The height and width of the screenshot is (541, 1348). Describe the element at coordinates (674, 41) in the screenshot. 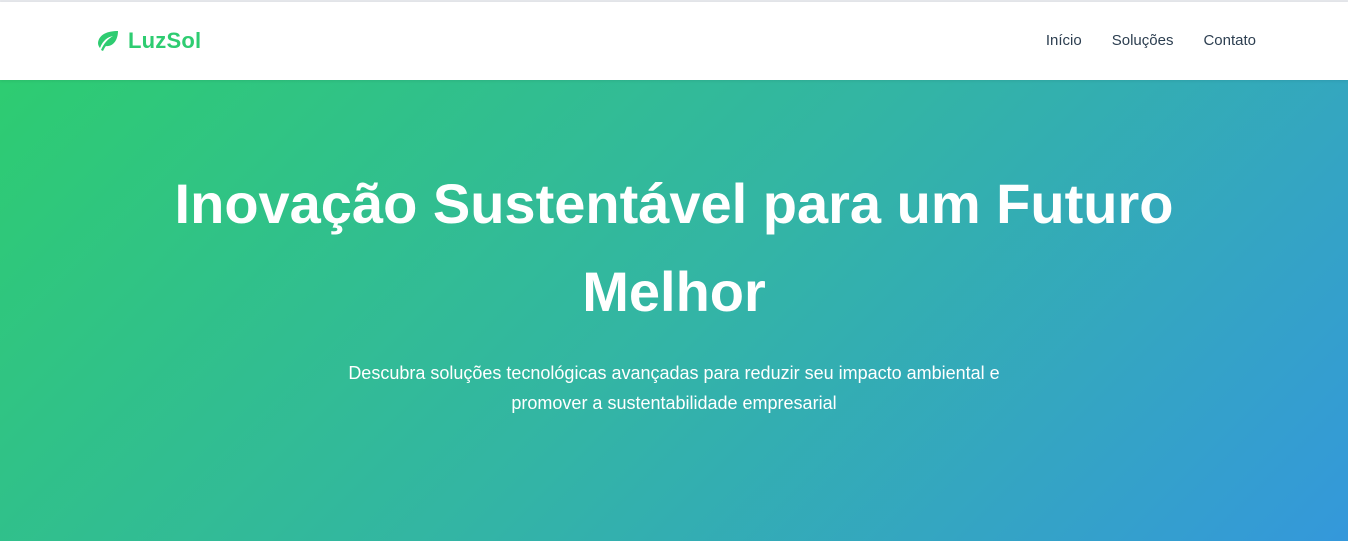

I see `navbar: LuzSol Início Soluções Contato` at that location.